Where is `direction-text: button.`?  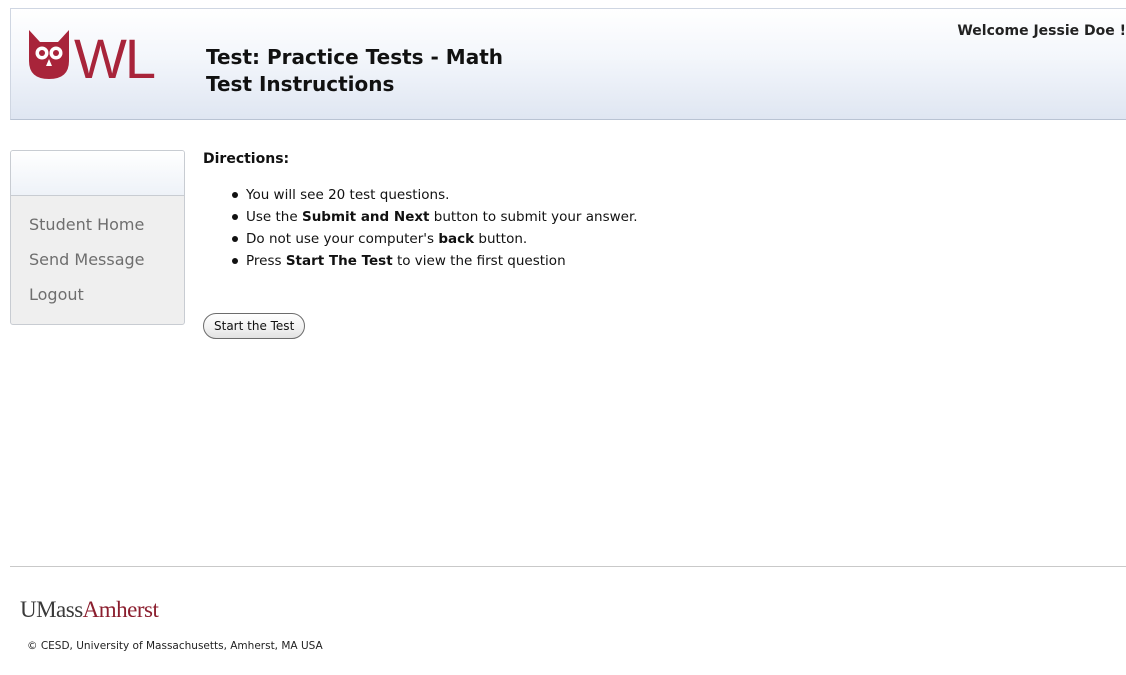 direction-text: button. is located at coordinates (501, 239).